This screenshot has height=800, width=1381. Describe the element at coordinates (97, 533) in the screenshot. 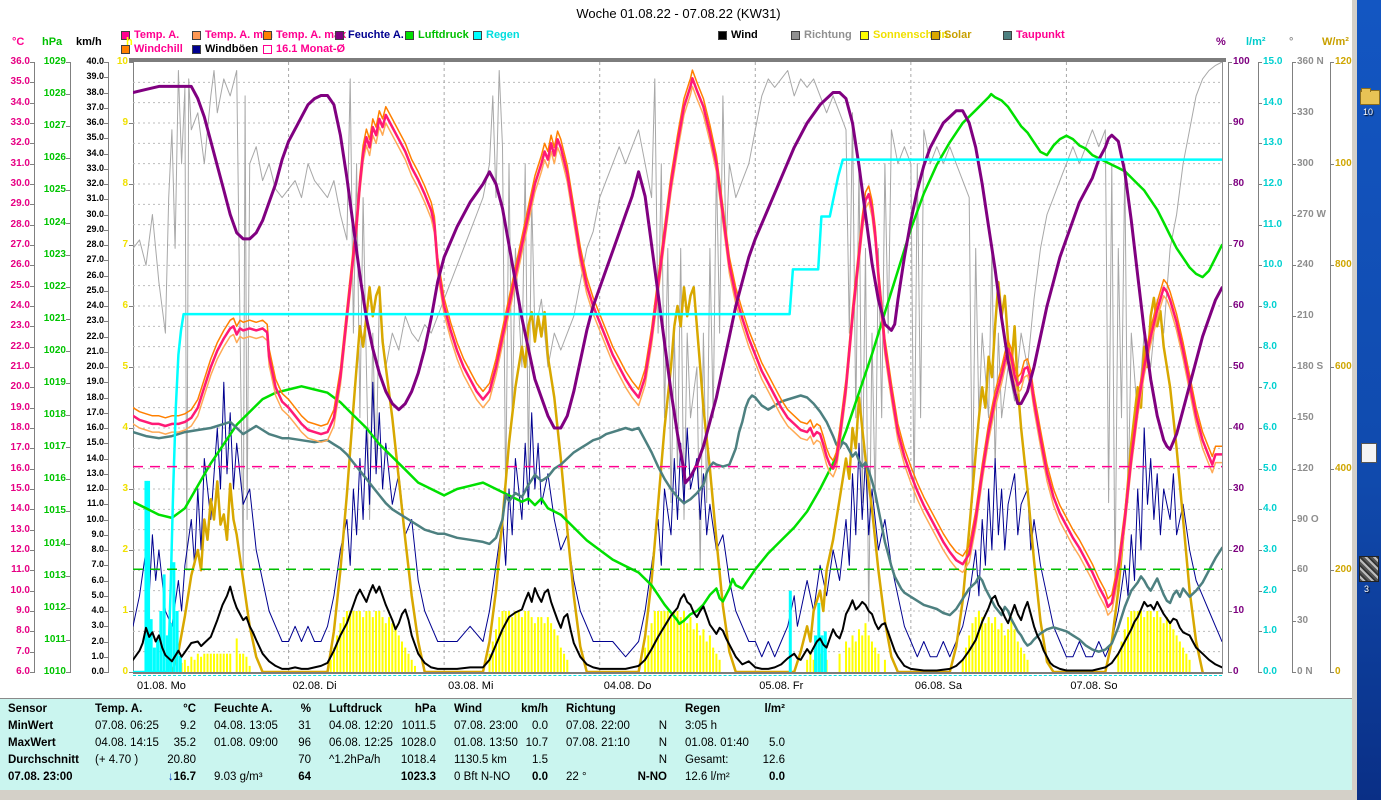

I see `tick-kmh: 9.0` at that location.